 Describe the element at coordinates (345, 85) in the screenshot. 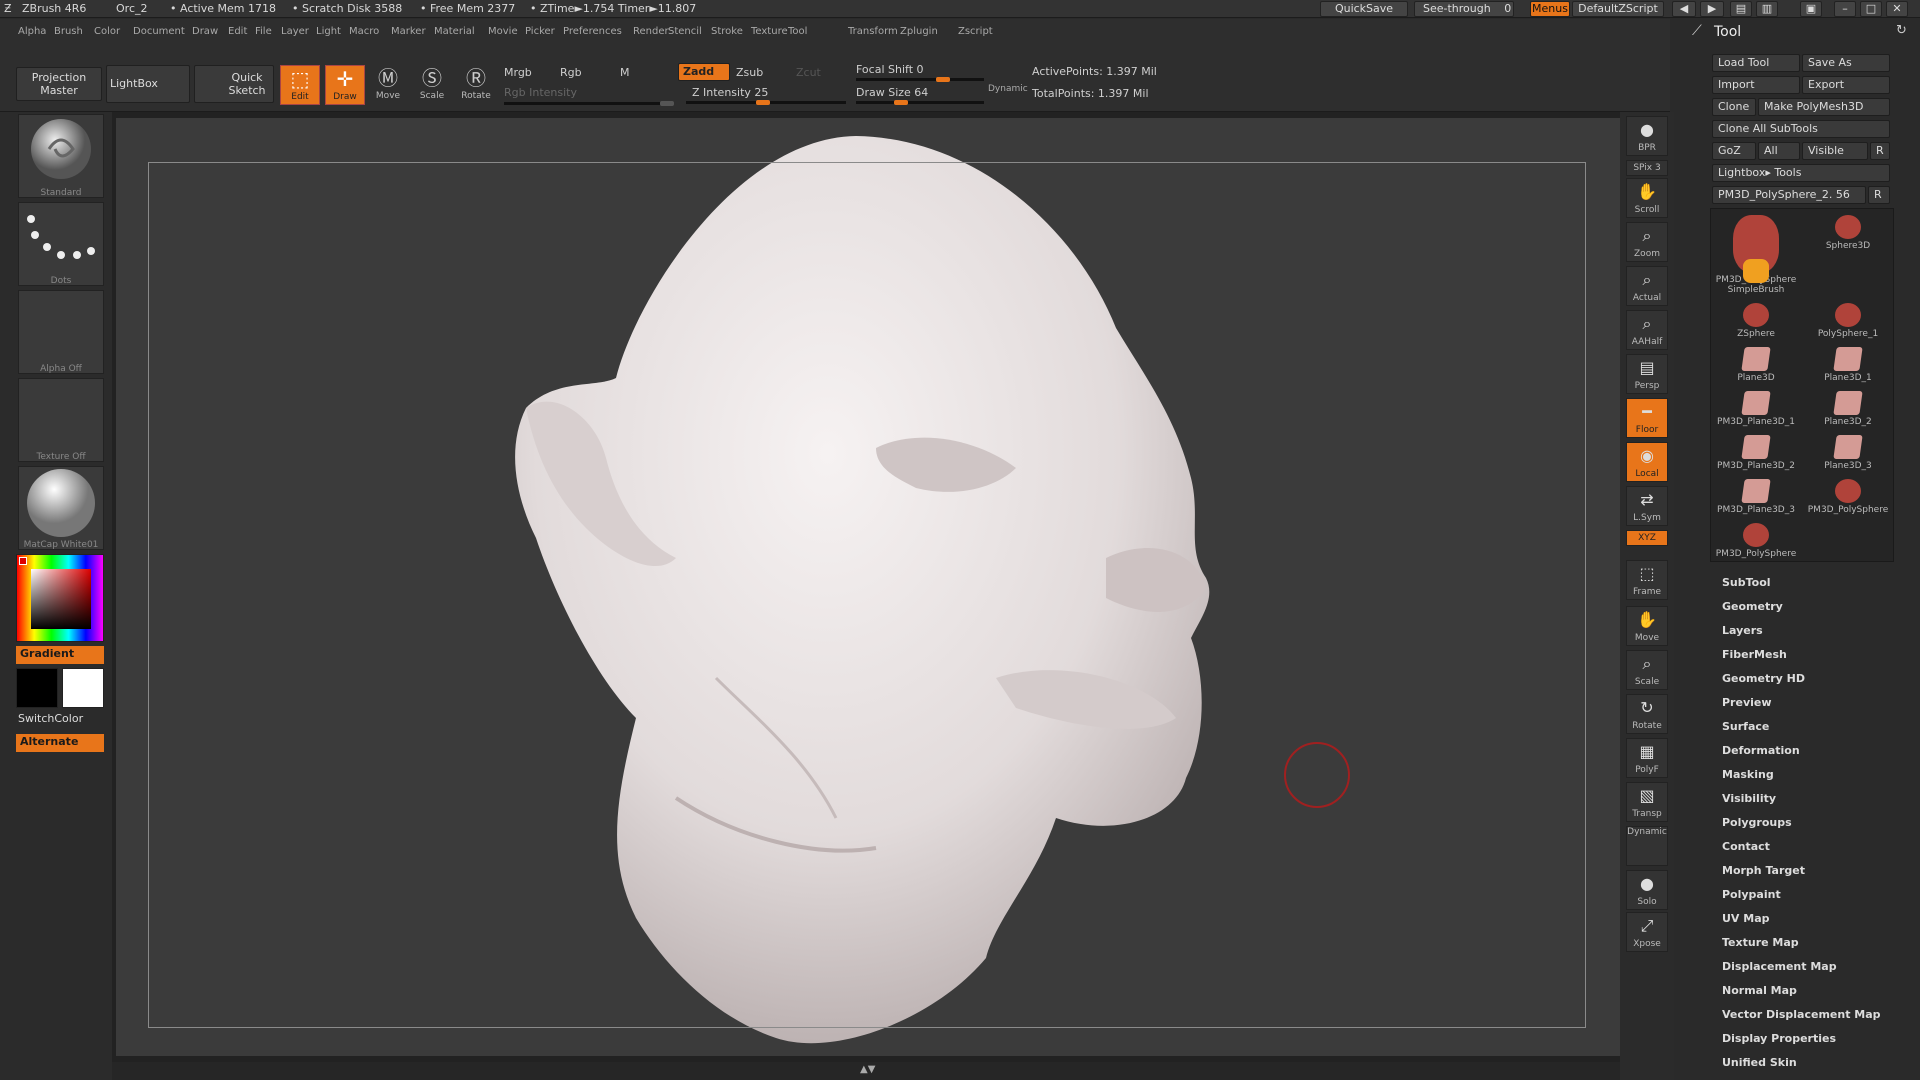

I see `draw-button: ✛ Draw` at that location.